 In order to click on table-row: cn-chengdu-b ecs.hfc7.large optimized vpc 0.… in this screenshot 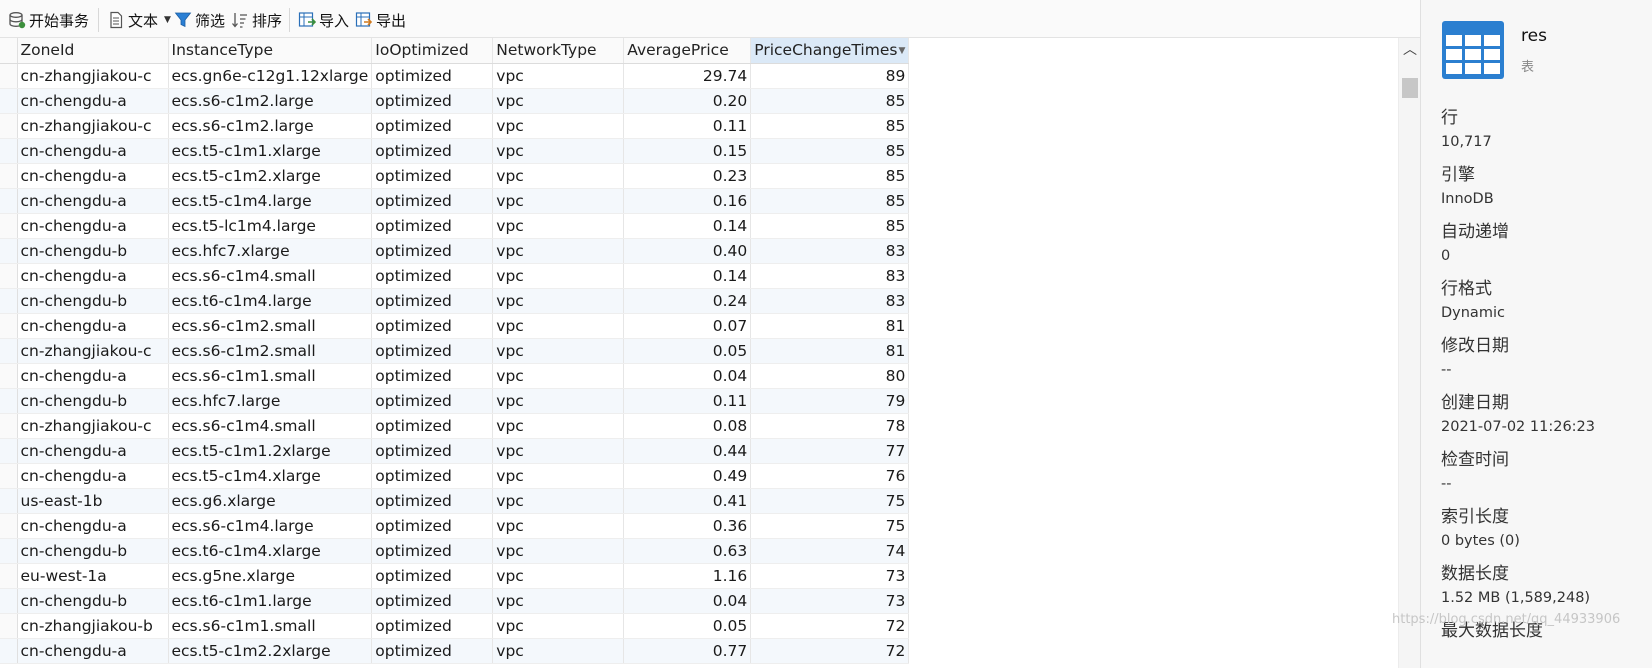, I will do `click(455, 401)`.